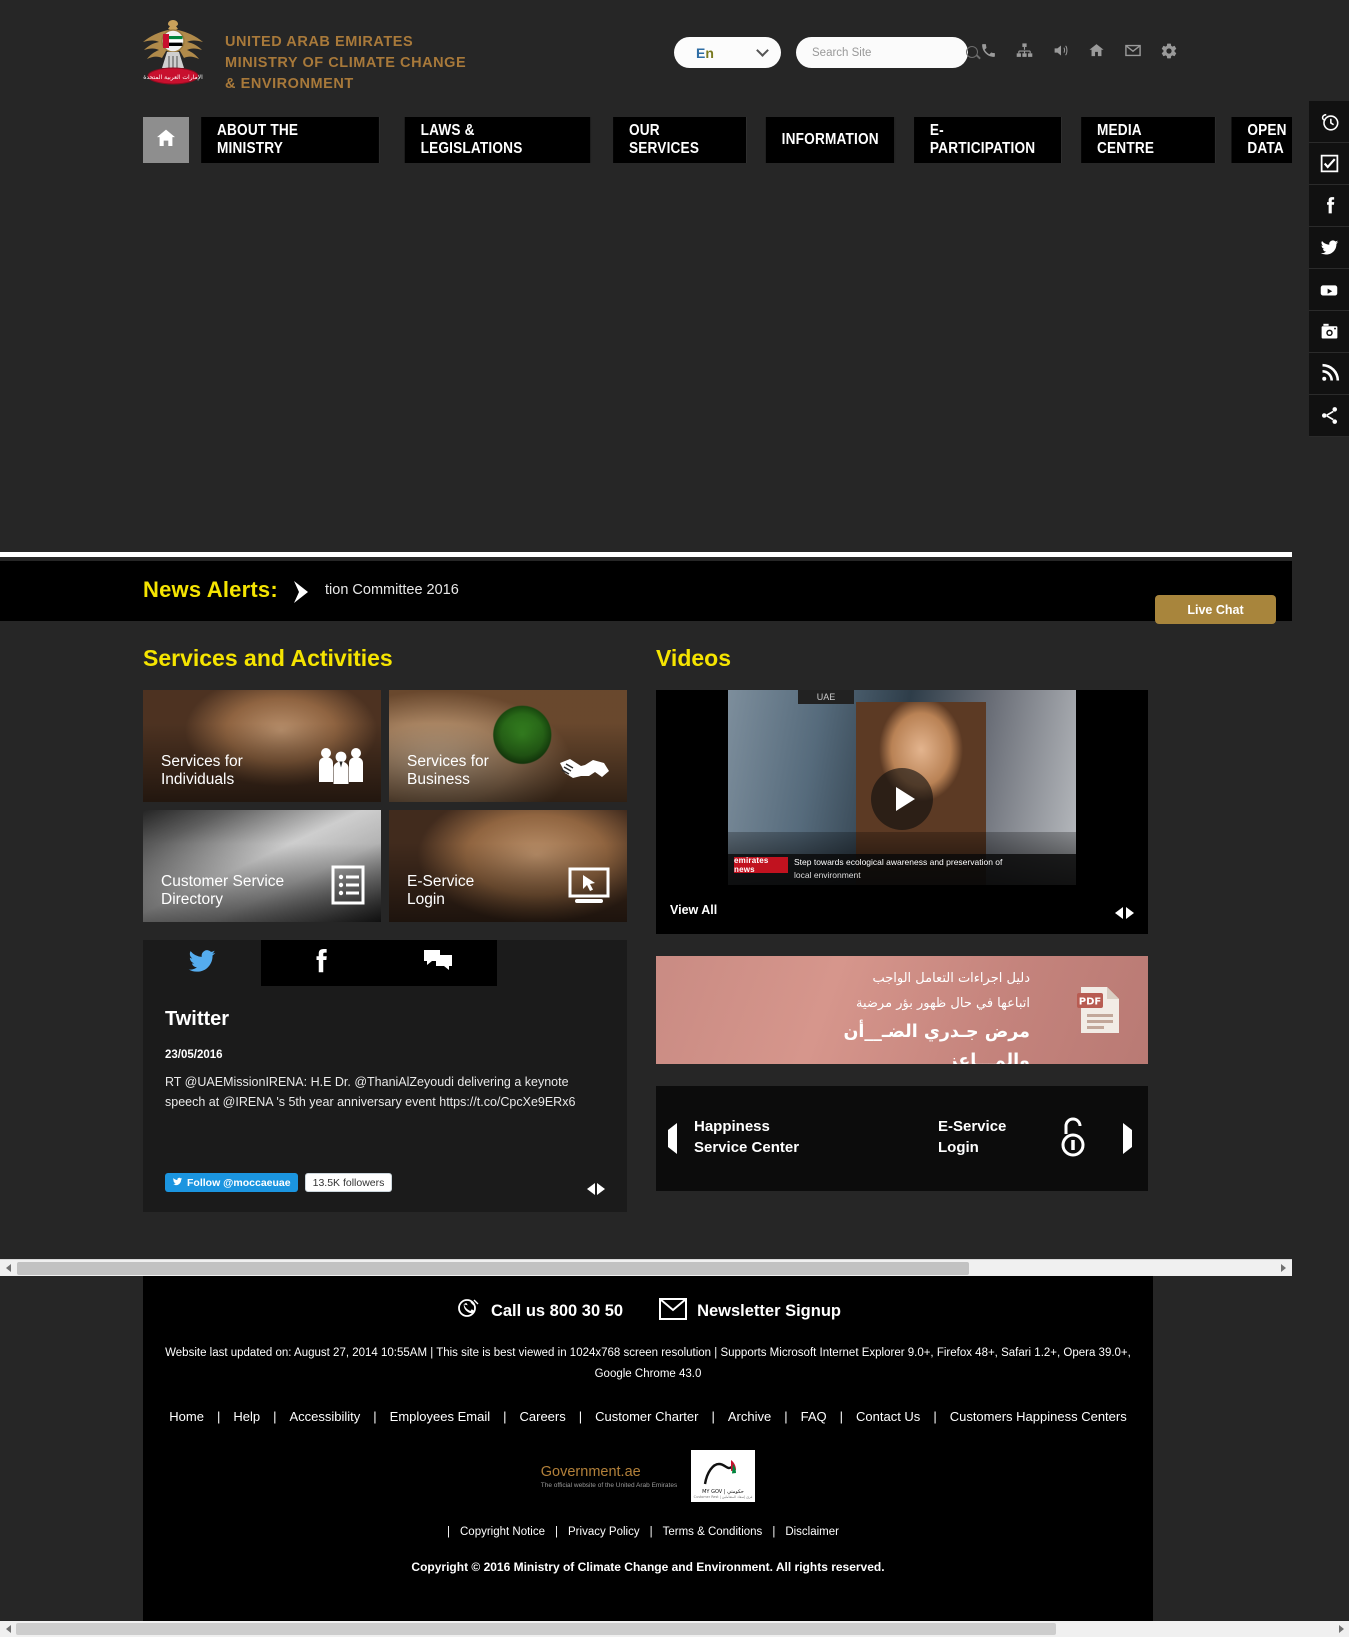 Image resolution: width=1349 pixels, height=1637 pixels. Describe the element at coordinates (262, 866) in the screenshot. I see `tile-customer-service-directory: Customer Service Directory` at that location.